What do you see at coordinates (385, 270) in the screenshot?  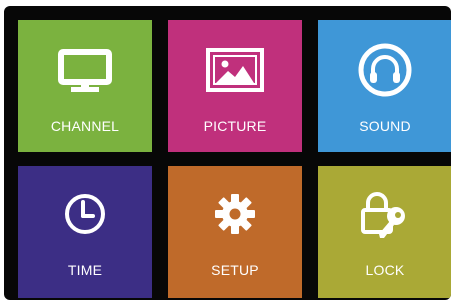 I see `lock-label: LOCK` at bounding box center [385, 270].